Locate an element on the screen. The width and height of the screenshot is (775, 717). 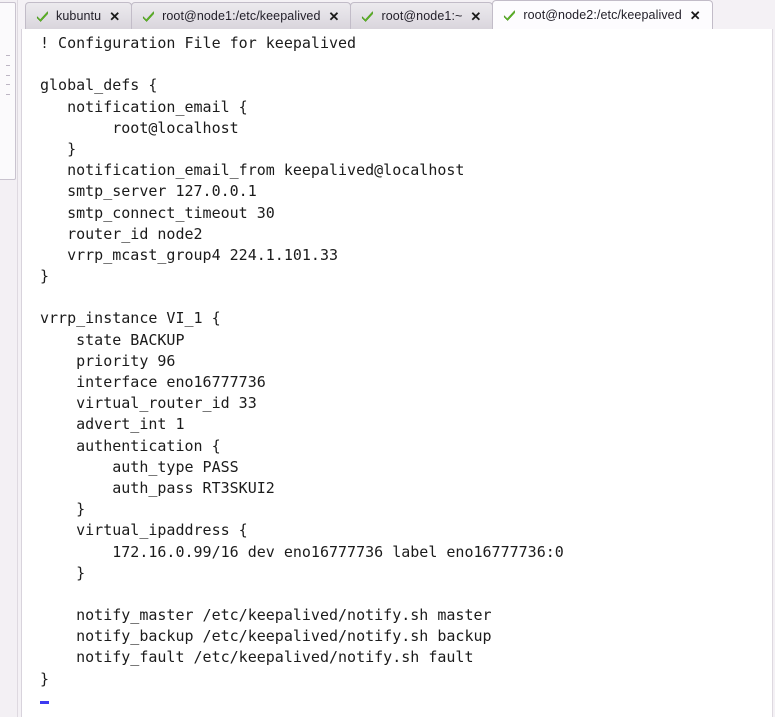
tab-2: root@node1:/etc/keepalived ✕ is located at coordinates (241, 15).